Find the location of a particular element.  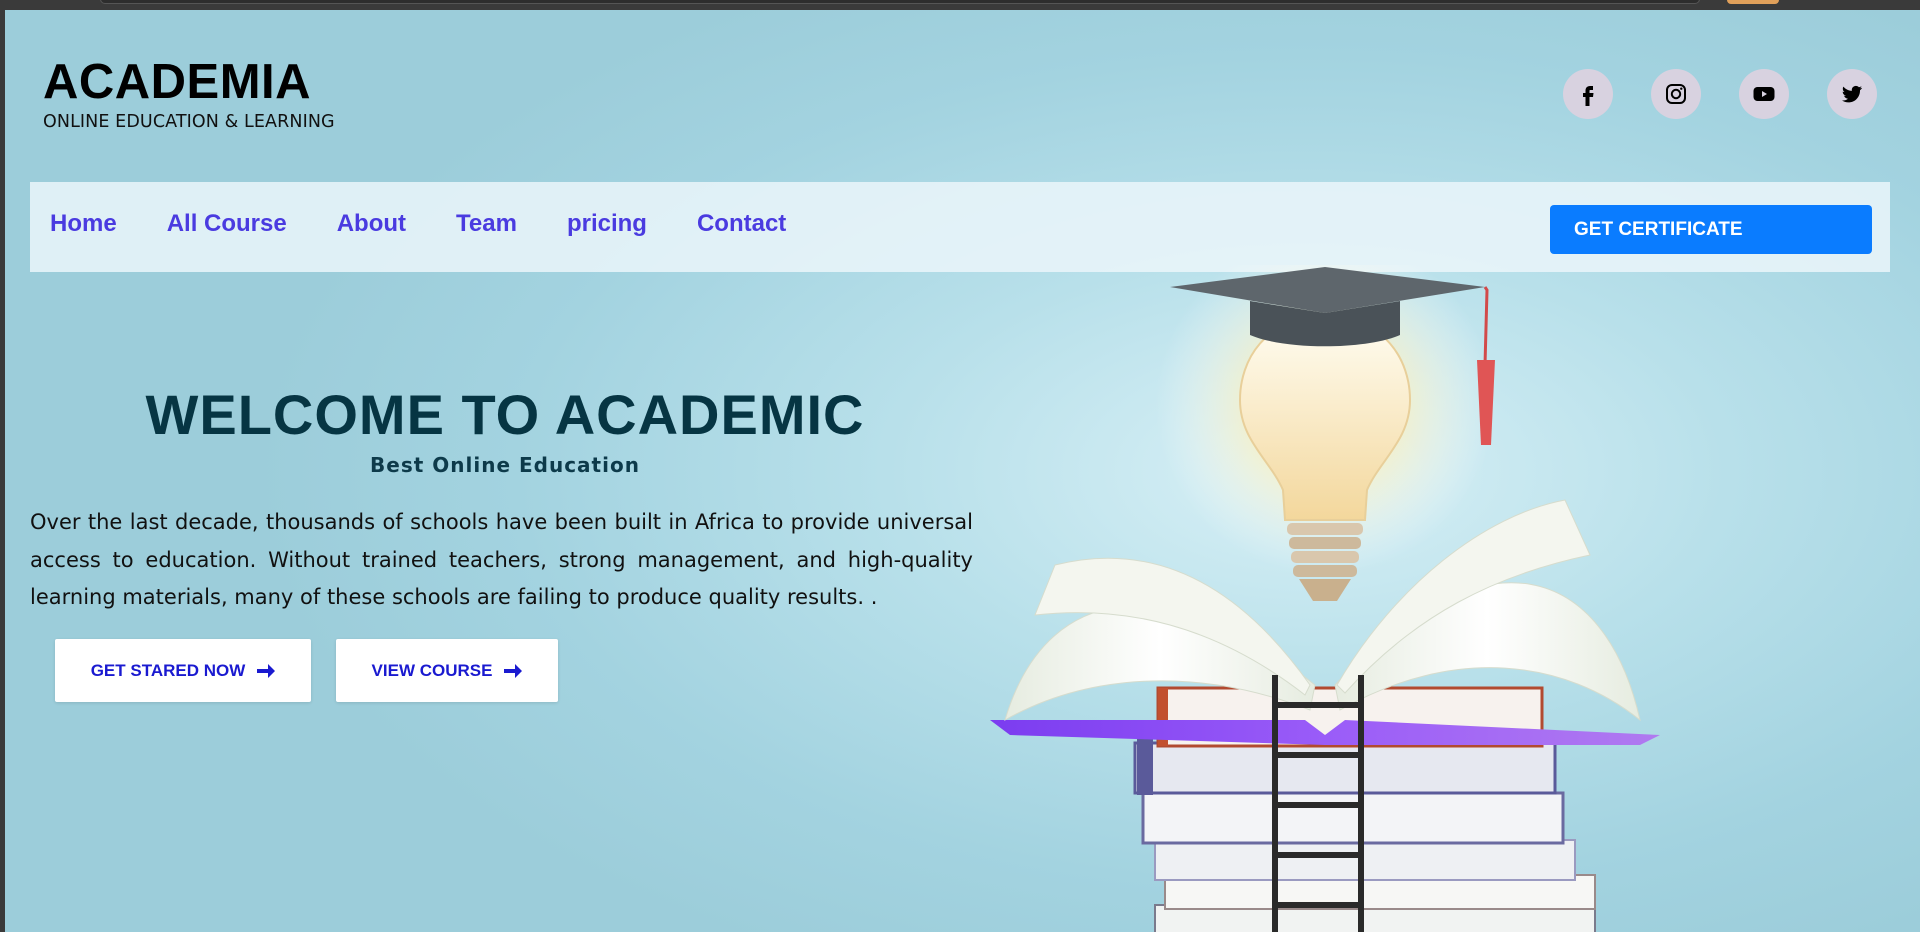

twitter-link is located at coordinates (1852, 94).